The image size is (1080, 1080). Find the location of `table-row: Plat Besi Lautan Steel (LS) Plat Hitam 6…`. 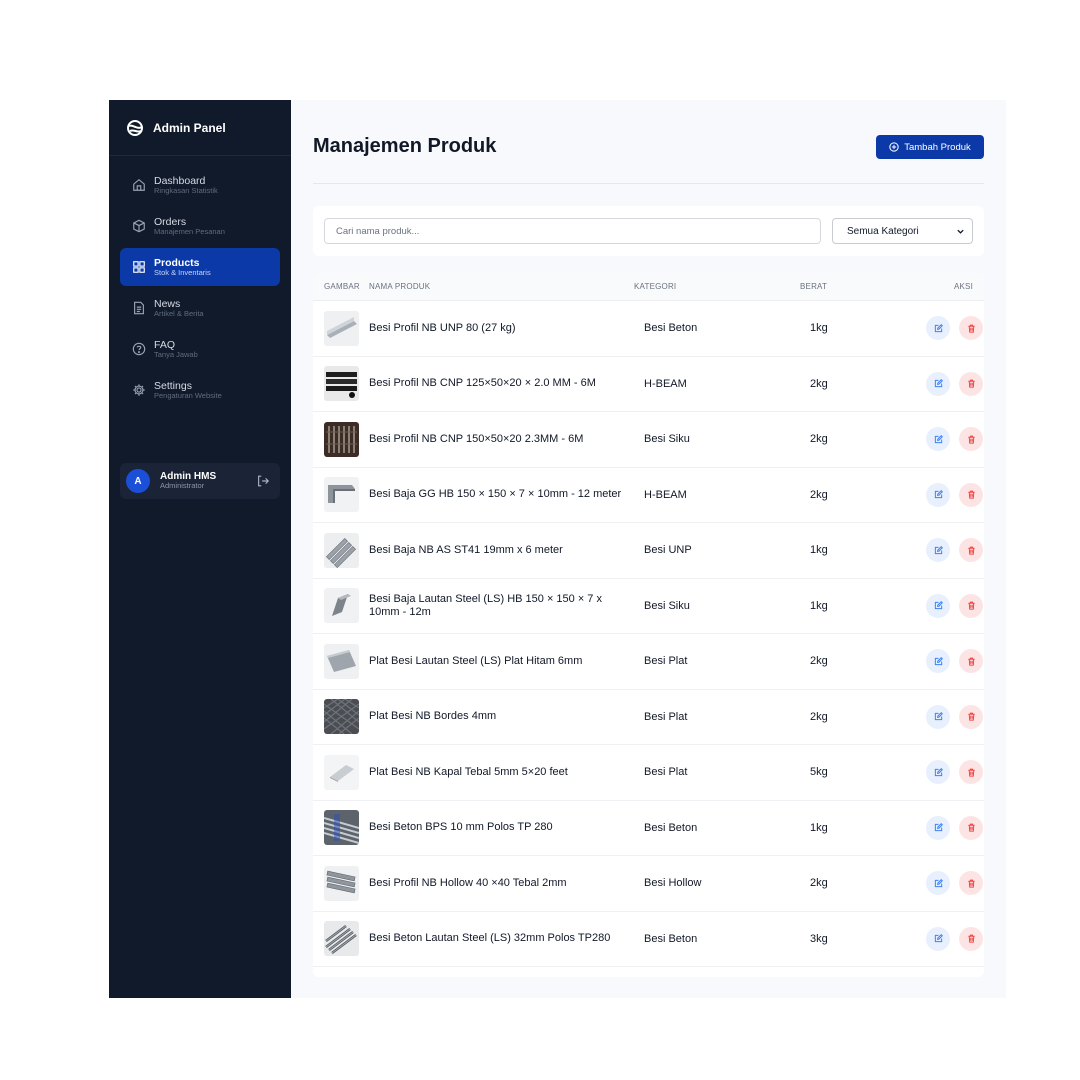

table-row: Plat Besi Lautan Steel (LS) Plat Hitam 6… is located at coordinates (648, 662).